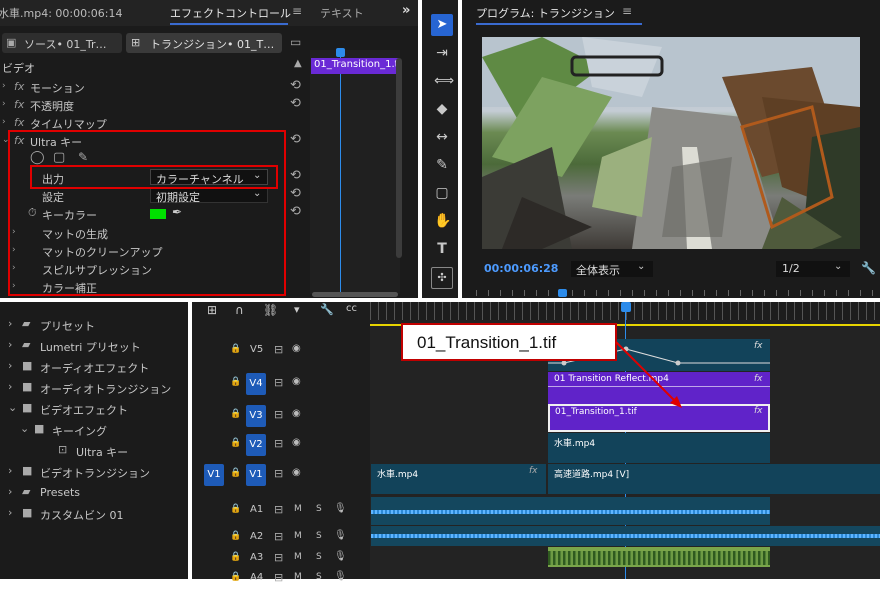  What do you see at coordinates (256, 384) in the screenshot?
I see `track-target-button: V4` at bounding box center [256, 384].